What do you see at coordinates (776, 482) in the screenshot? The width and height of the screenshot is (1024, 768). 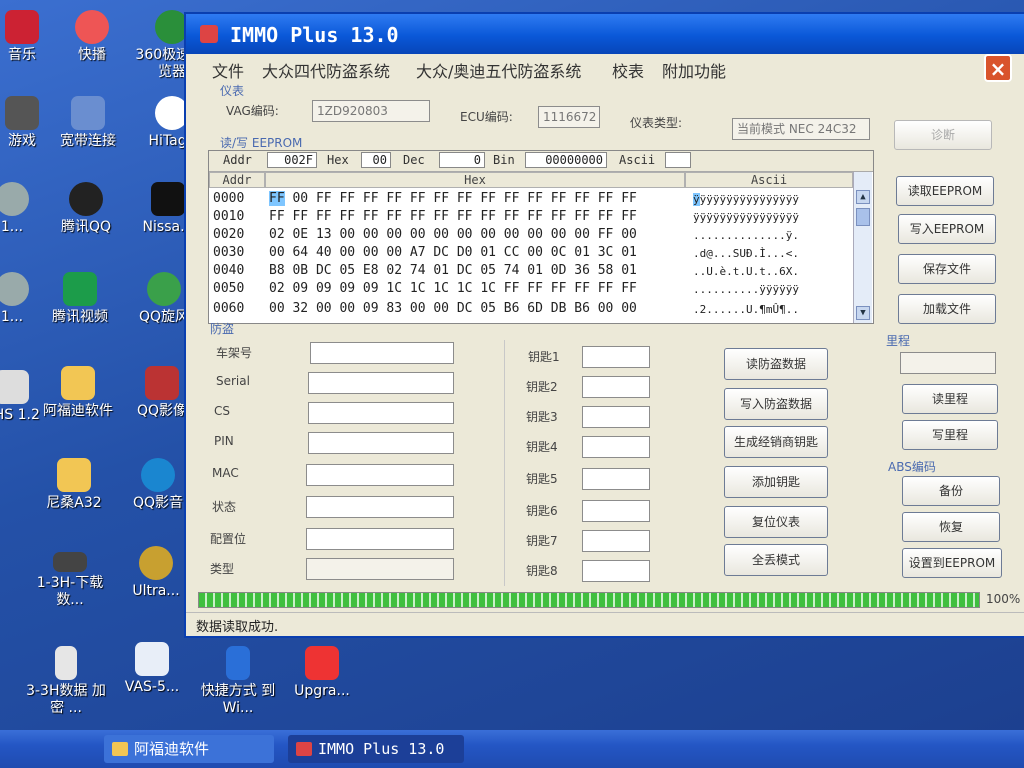 I see `add-key-button: 添加钥匙` at bounding box center [776, 482].